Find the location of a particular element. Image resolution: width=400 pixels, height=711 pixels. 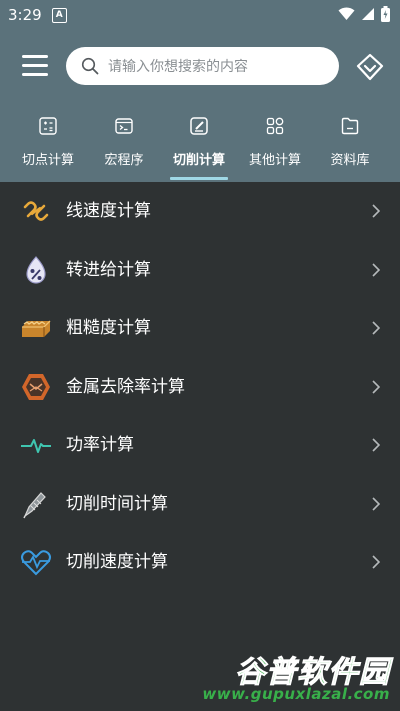

tab-label: 其他计算 is located at coordinates (274, 160).